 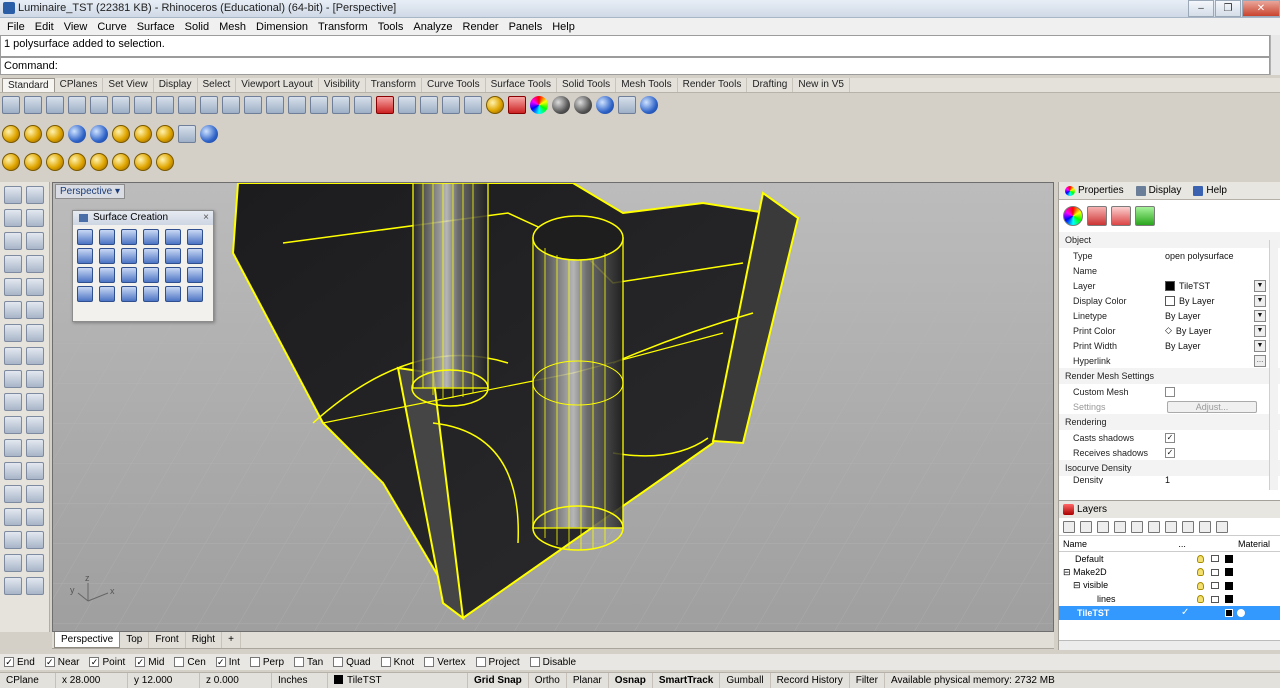 I want to click on prop-row-receives-shadows: Receives shadows ✓, so click(x=1169, y=452).